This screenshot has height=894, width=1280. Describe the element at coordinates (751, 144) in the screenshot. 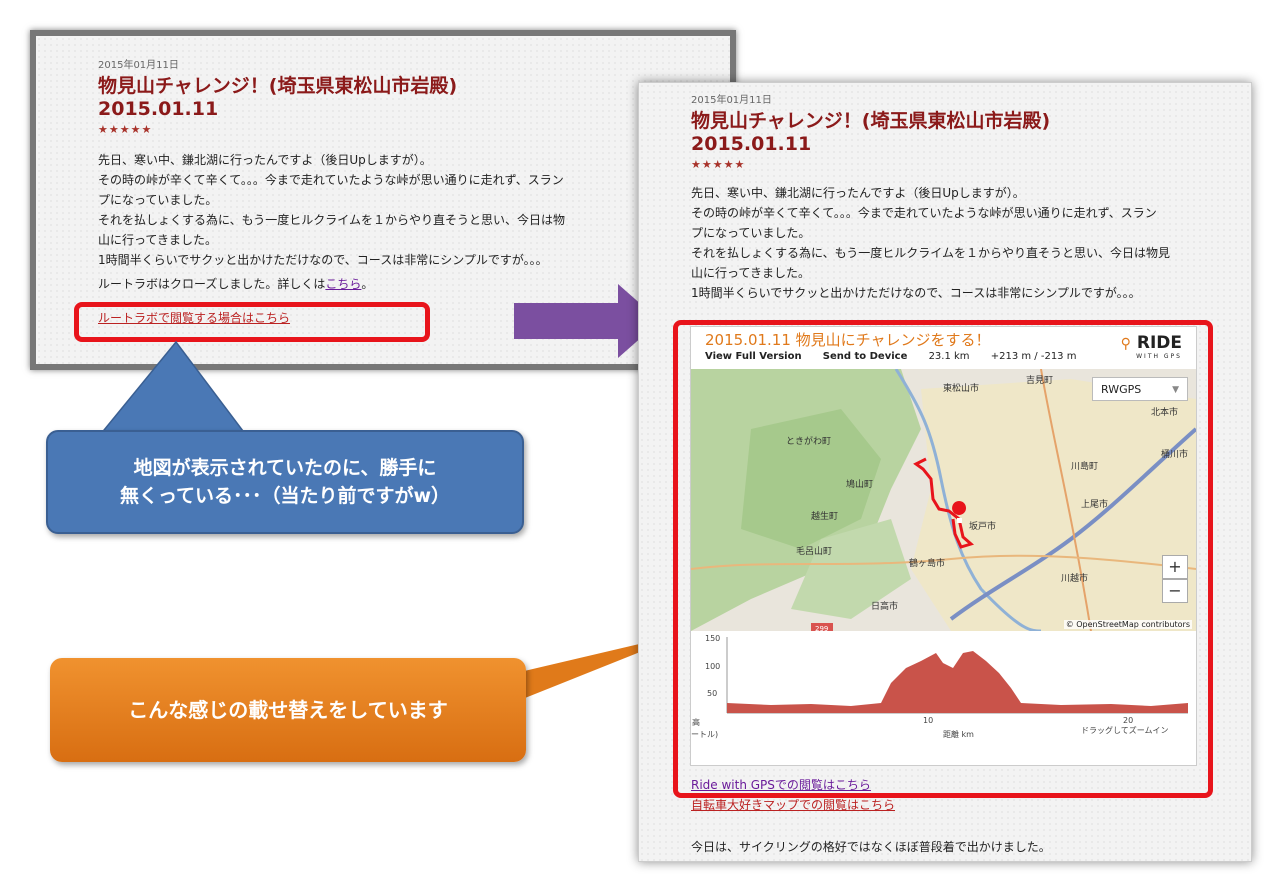

I see `post-title-line2: 2015.01.11` at that location.